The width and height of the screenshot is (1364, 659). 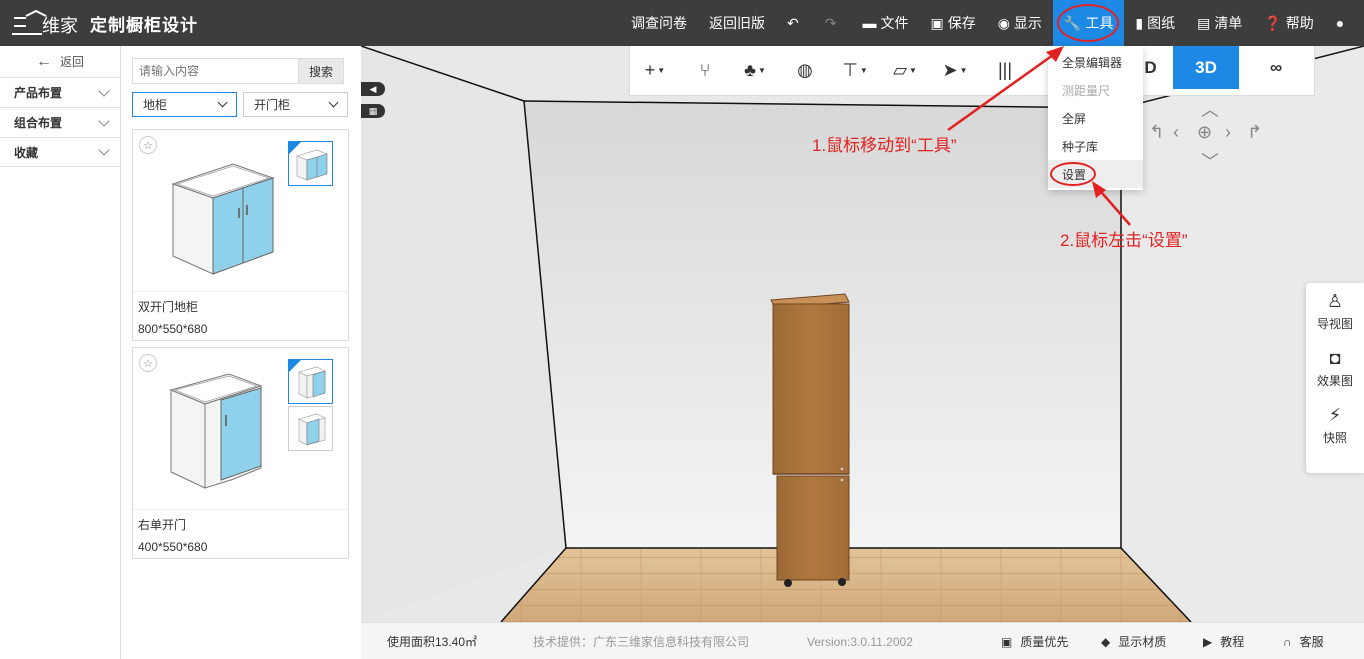 I want to click on menu-label: 产品布置, so click(x=38, y=93).